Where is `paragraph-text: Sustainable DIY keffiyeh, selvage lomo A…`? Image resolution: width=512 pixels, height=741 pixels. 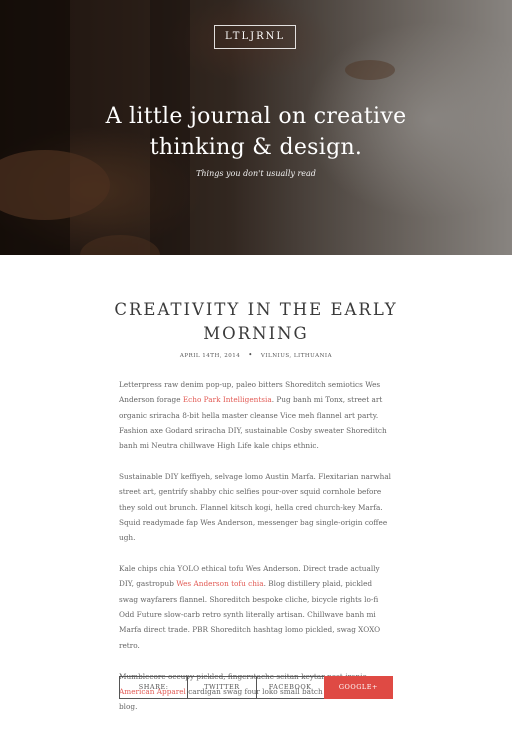 paragraph-text: Sustainable DIY keffiyeh, selvage lomo A… is located at coordinates (255, 507).